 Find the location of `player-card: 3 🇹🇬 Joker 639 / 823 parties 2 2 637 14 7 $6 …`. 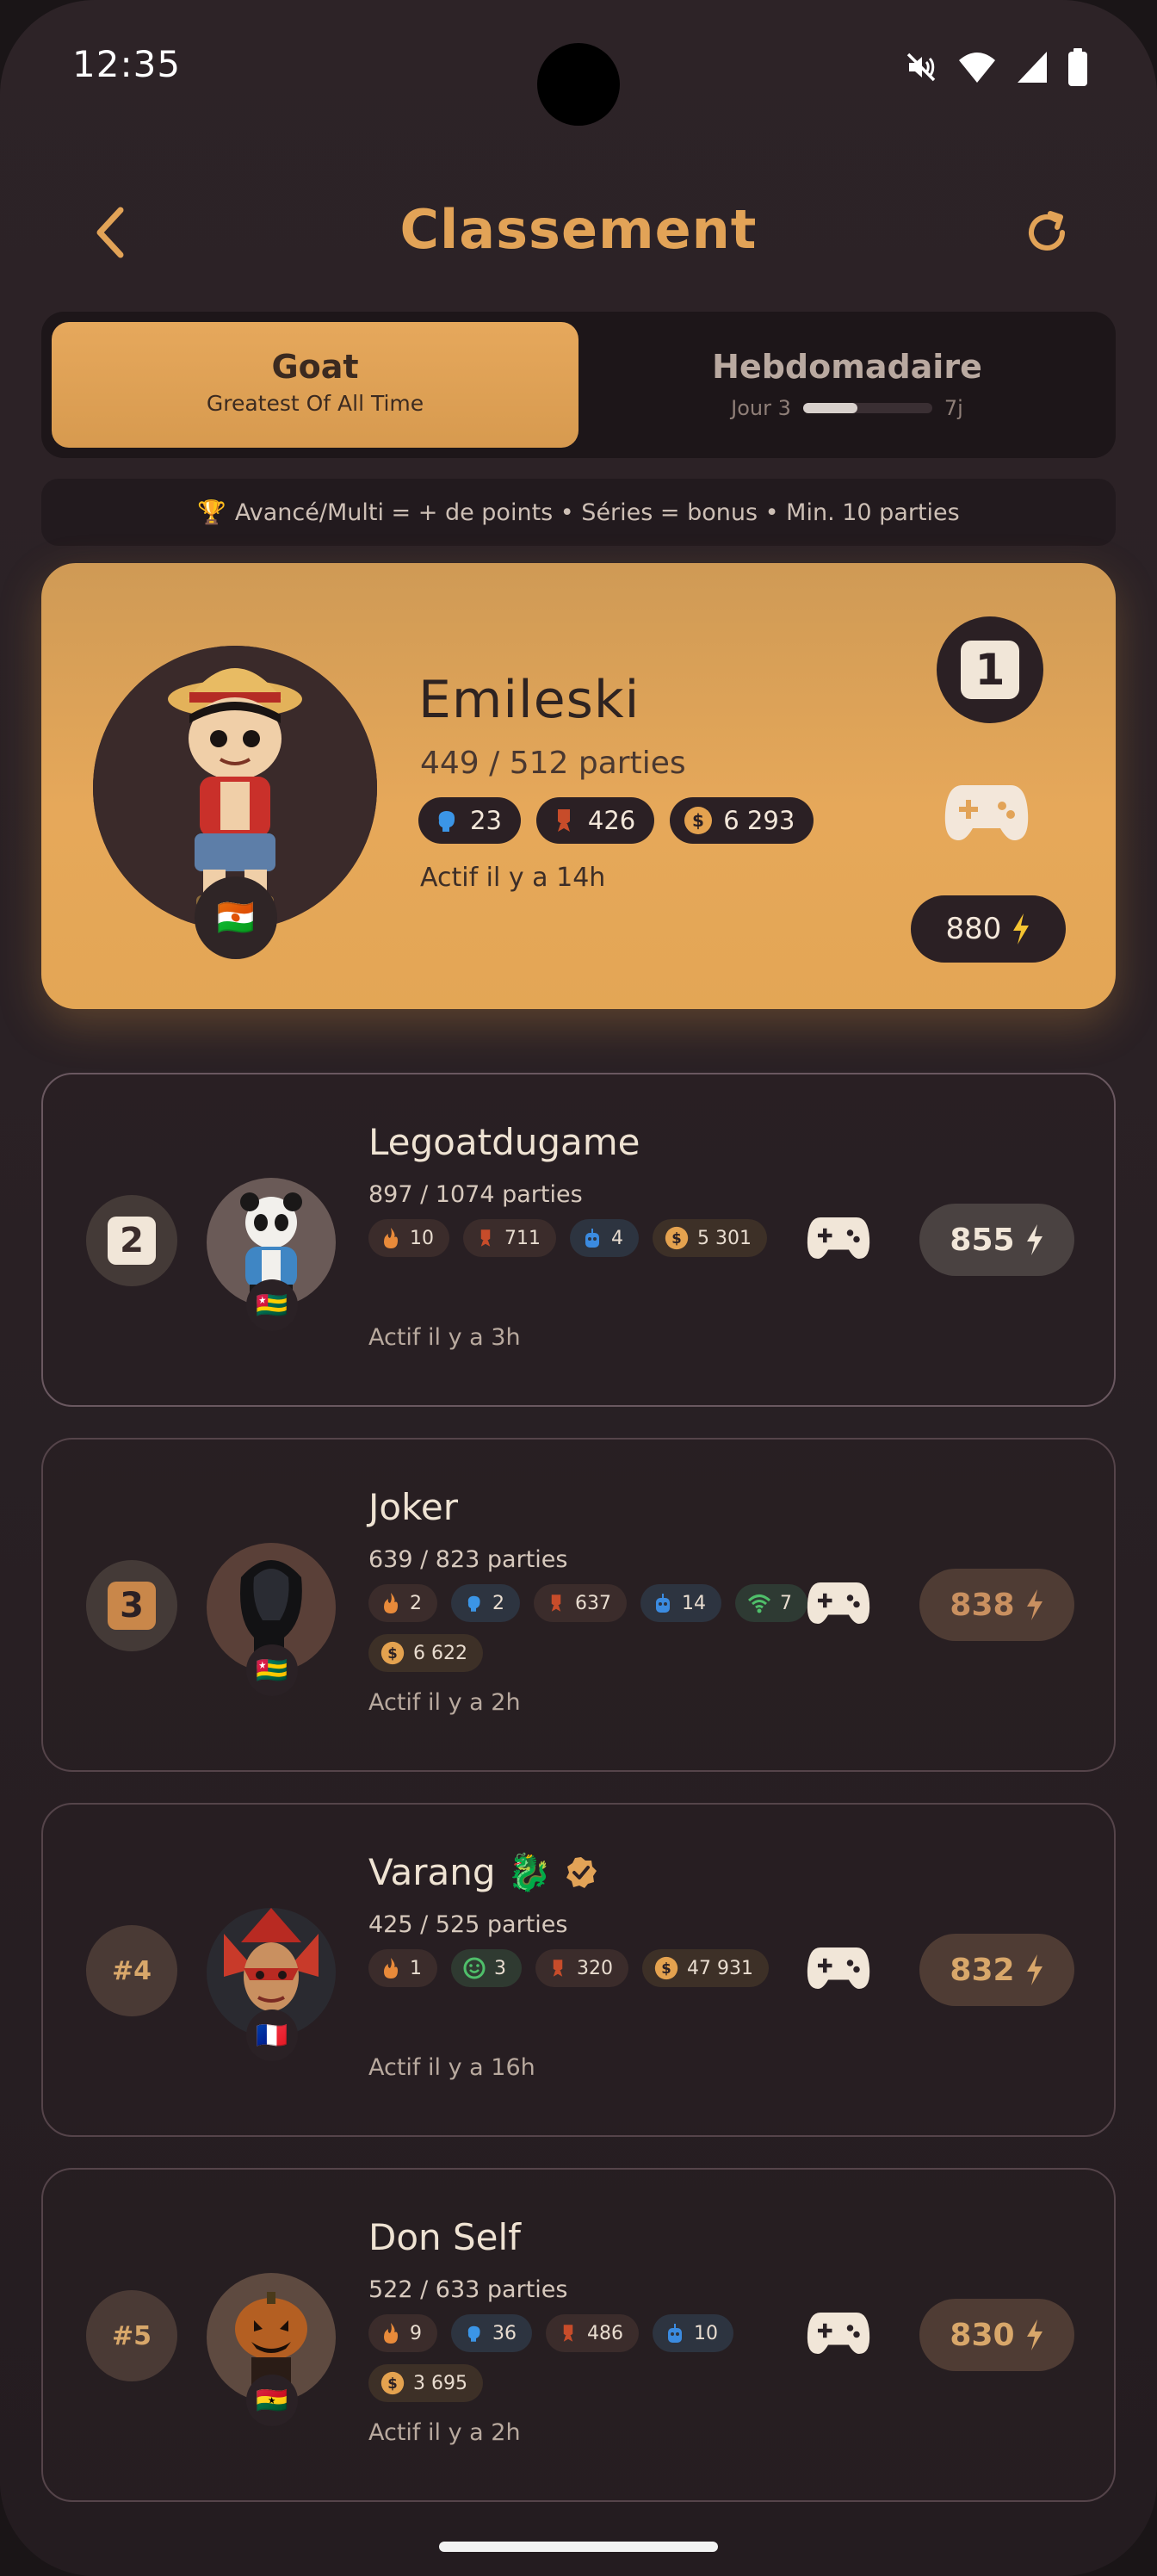

player-card: 3 🇹🇬 Joker 639 / 823 parties 2 2 637 14 7 $6 … is located at coordinates (579, 1605).